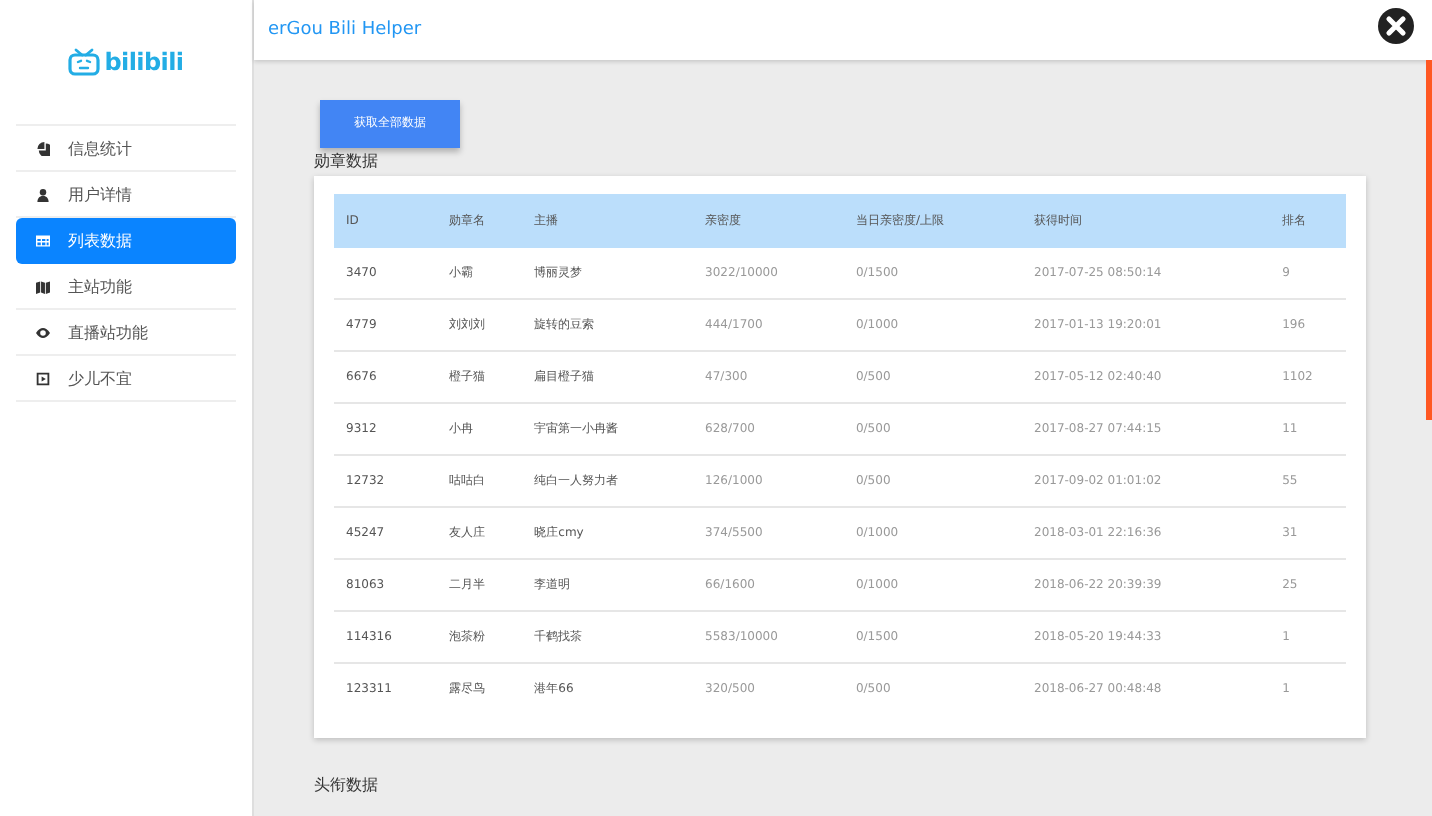 The width and height of the screenshot is (1432, 816). What do you see at coordinates (126, 287) in the screenshot?
I see `sidebar-item: 主站功能` at bounding box center [126, 287].